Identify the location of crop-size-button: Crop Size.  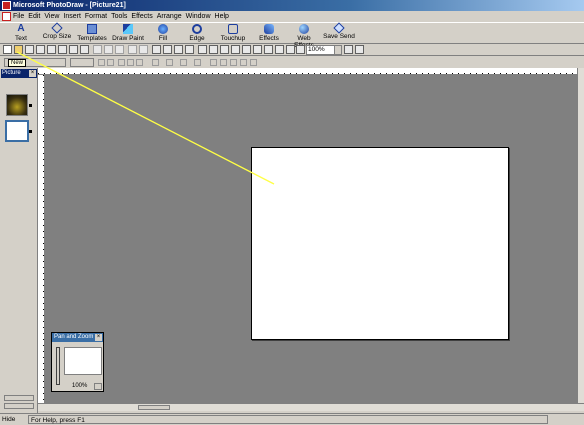
(57, 33).